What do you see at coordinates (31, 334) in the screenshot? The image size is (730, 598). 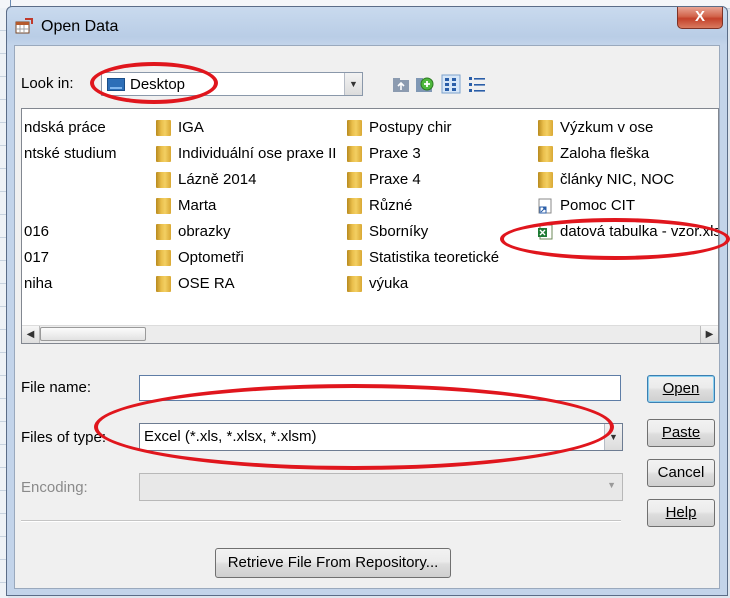 I see `scroll-left-icon: ◀` at bounding box center [31, 334].